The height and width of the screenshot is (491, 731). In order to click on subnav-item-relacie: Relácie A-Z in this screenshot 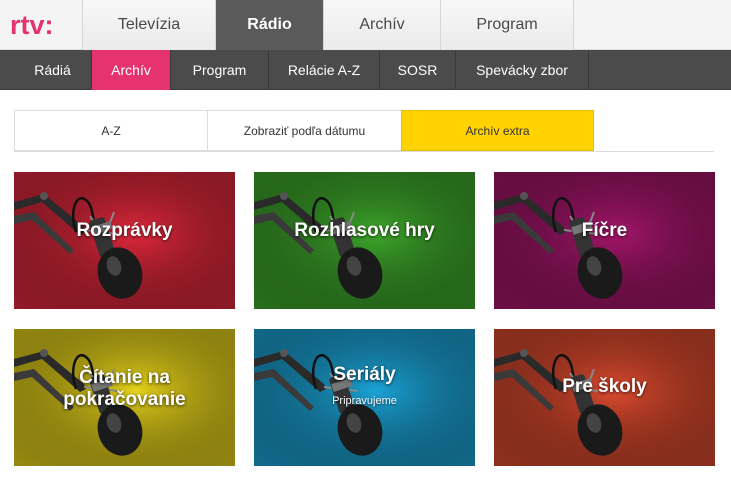, I will do `click(324, 70)`.